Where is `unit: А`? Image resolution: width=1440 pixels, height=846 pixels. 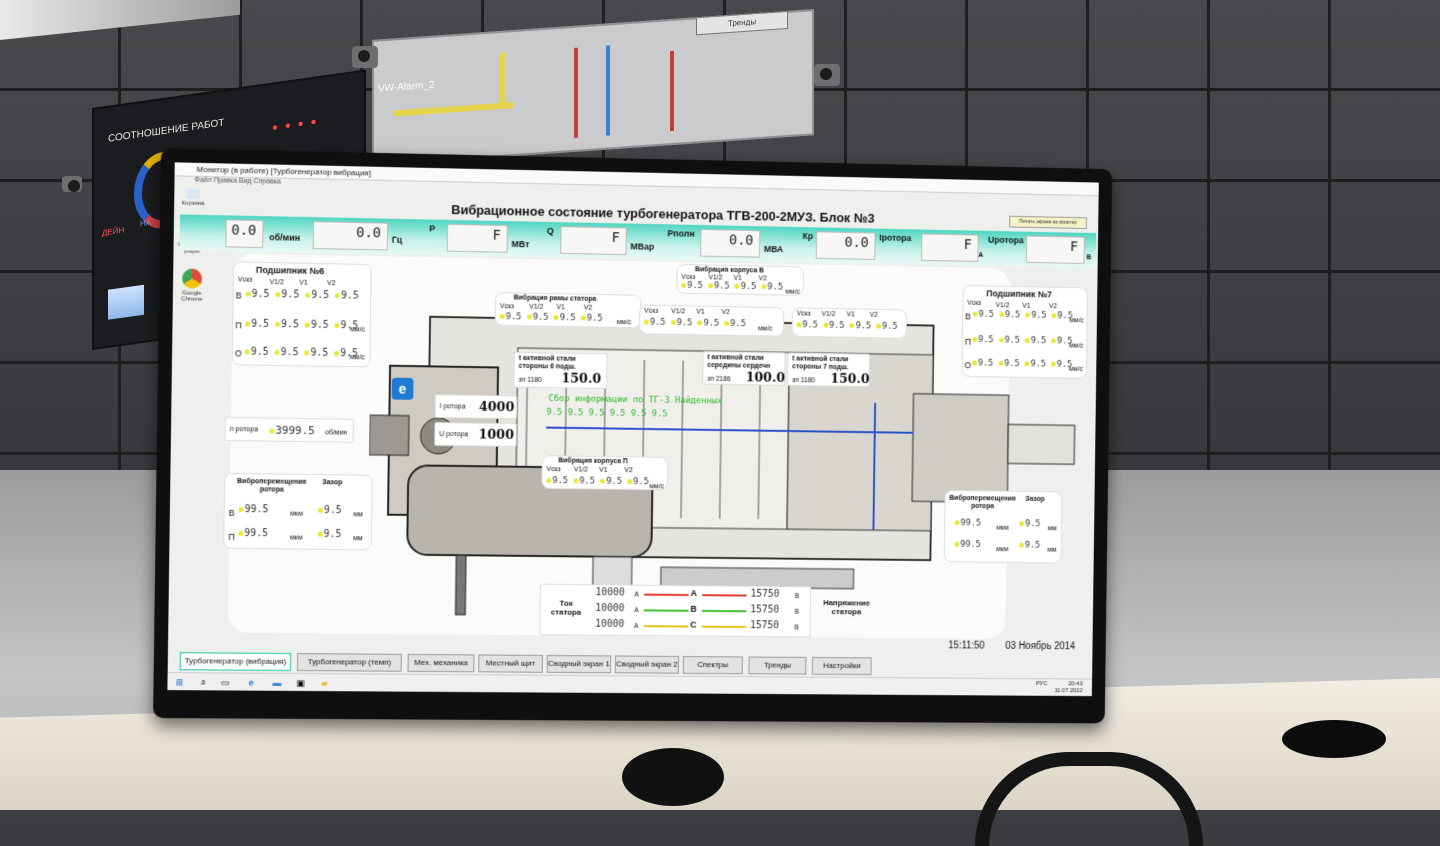
unit: А is located at coordinates (636, 595).